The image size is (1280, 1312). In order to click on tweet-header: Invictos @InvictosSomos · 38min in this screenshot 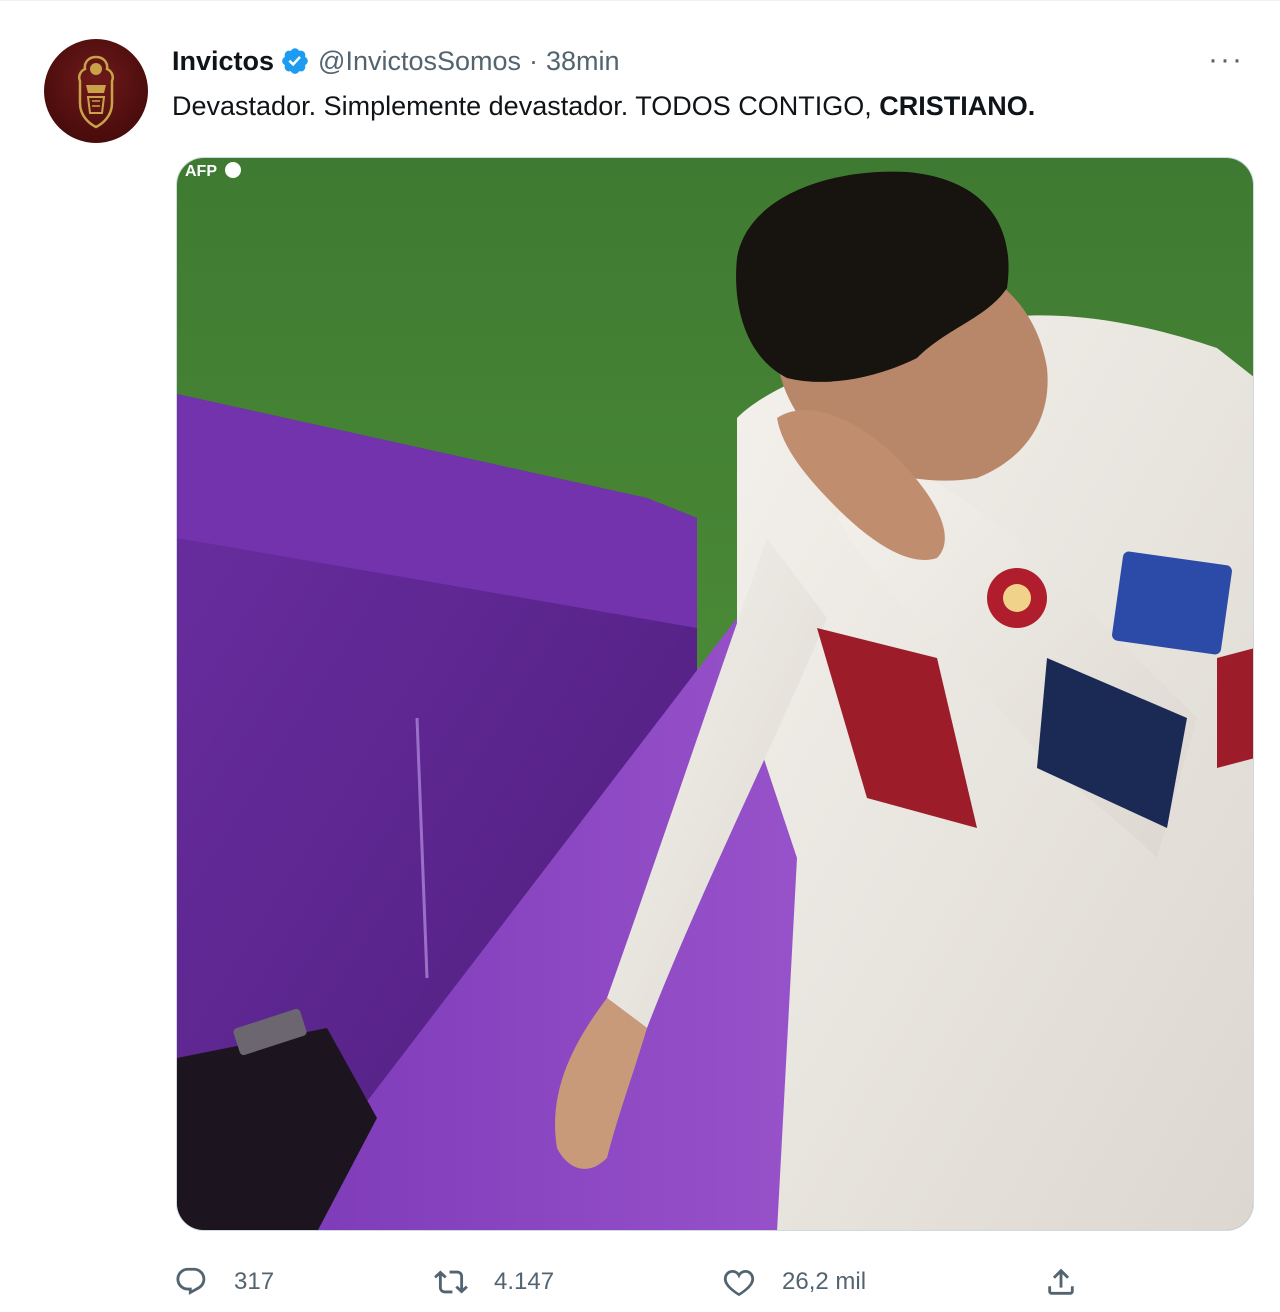, I will do `click(396, 61)`.